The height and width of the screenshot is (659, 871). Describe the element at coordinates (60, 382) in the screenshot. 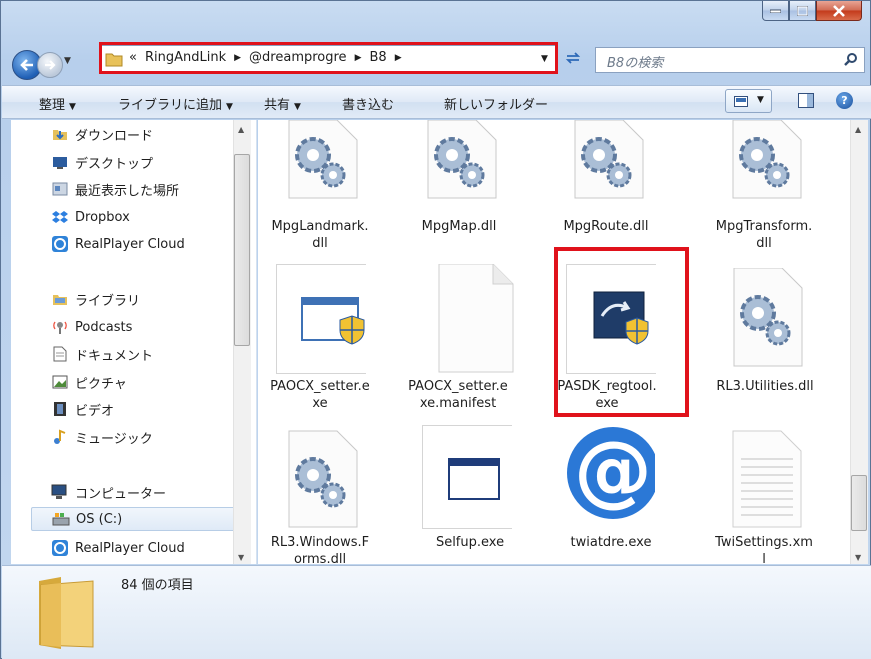

I see `pictures-icon` at that location.